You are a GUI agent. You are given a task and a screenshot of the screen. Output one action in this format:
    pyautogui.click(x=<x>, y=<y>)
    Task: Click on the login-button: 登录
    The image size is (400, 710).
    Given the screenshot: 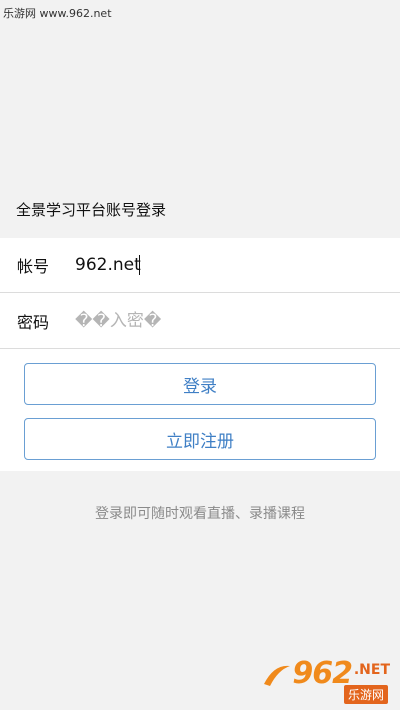 What is the action you would take?
    pyautogui.click(x=200, y=384)
    